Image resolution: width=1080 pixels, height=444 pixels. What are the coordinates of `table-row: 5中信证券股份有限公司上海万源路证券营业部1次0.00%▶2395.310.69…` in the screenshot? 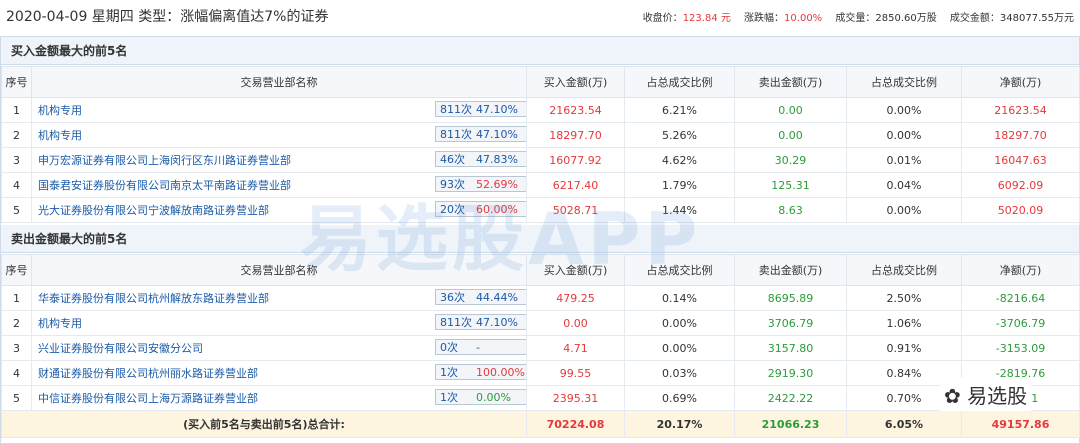 It's located at (540, 398).